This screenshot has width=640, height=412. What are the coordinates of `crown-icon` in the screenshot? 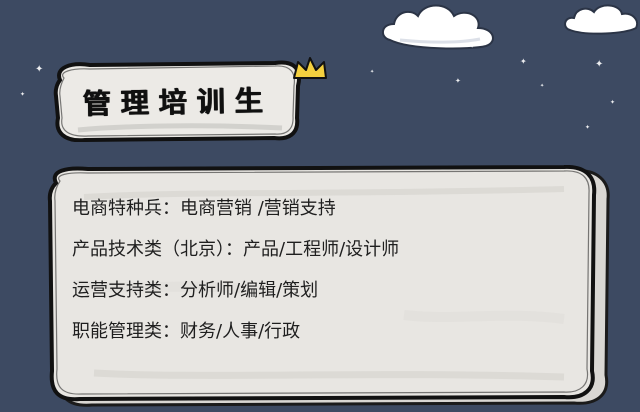 It's located at (310, 68).